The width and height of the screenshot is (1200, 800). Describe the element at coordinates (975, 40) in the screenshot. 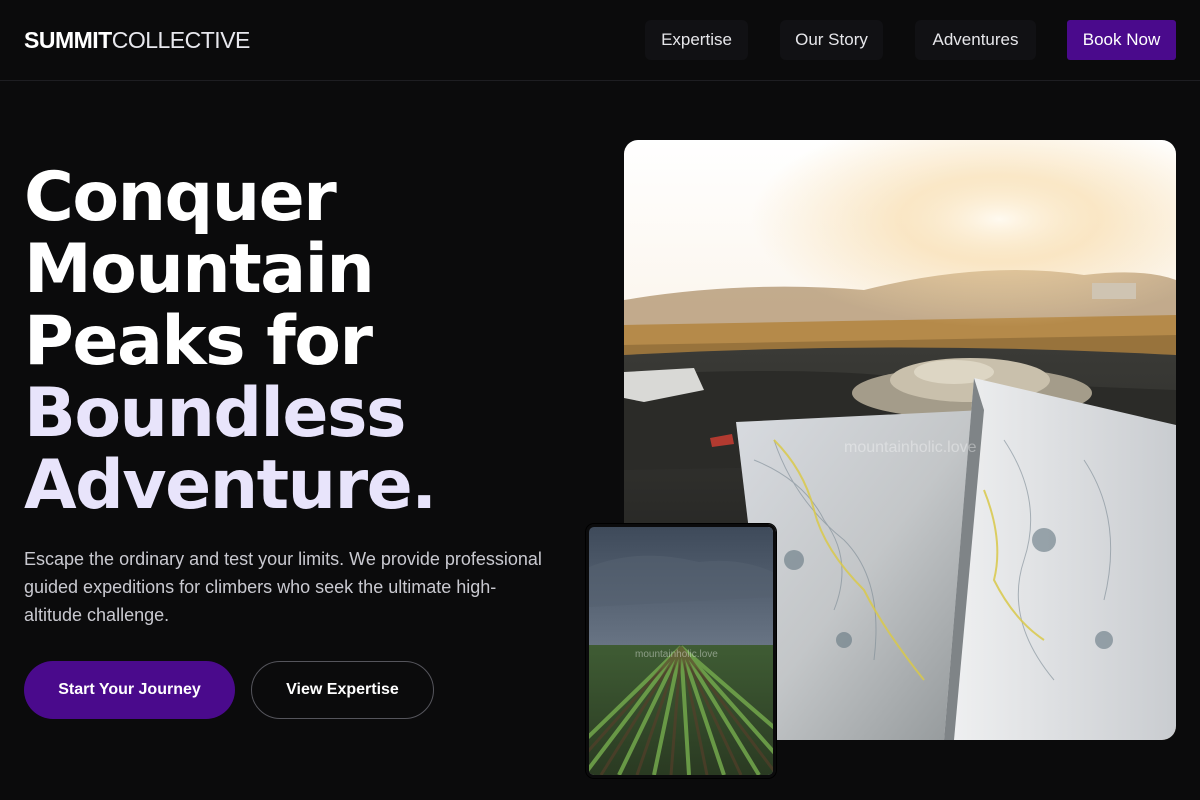

I see `nav-link-adventures: Adventures` at that location.